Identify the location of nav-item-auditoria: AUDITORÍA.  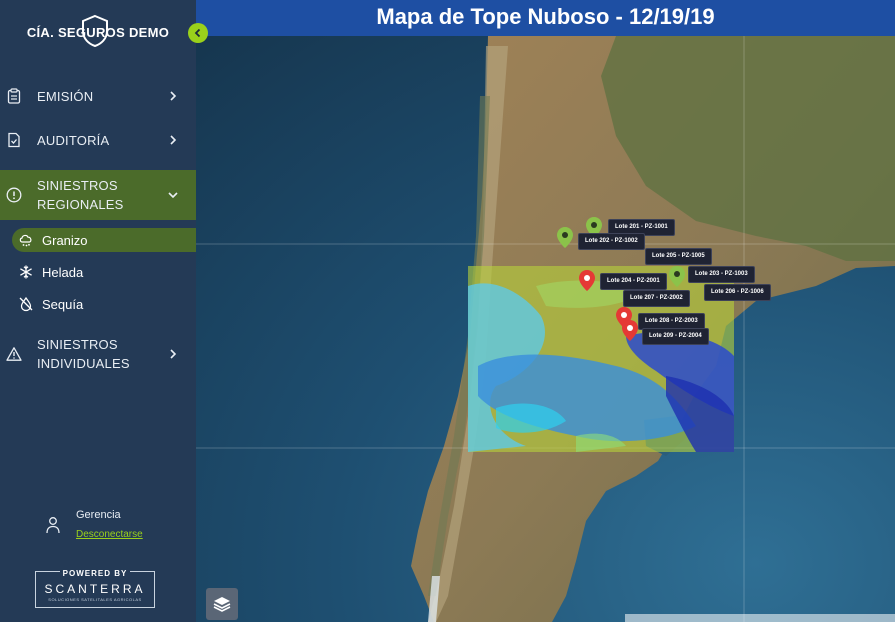
(98, 140).